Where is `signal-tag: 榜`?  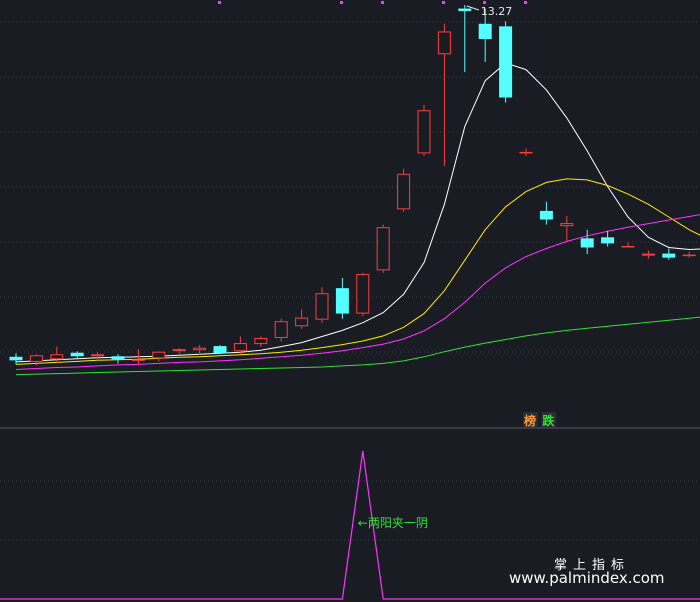
signal-tag: 榜 is located at coordinates (530, 420).